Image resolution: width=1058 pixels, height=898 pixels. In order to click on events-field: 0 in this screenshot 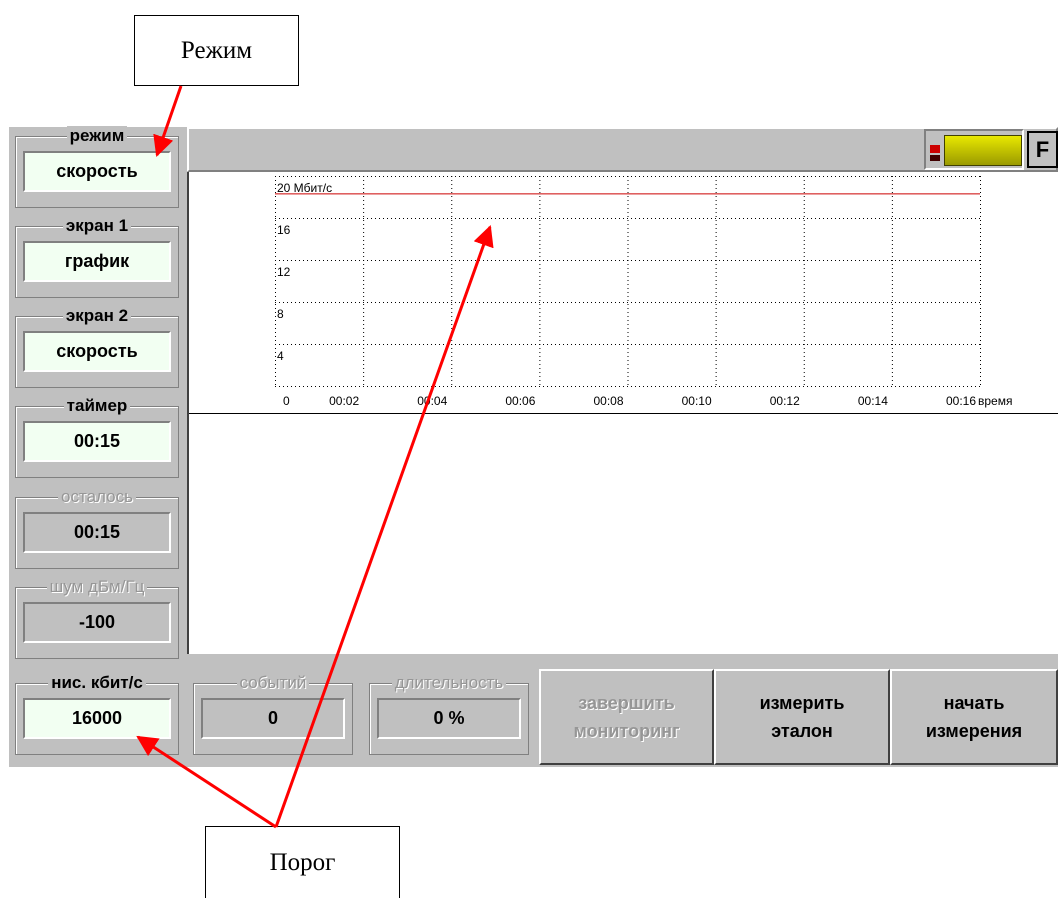, I will do `click(273, 718)`.